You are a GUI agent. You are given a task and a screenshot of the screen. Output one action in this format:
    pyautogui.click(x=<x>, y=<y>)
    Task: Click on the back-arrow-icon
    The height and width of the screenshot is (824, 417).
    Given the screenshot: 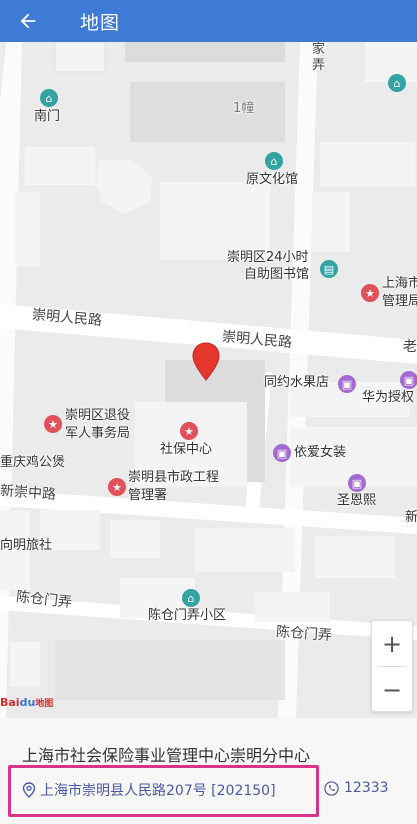 What is the action you would take?
    pyautogui.click(x=28, y=21)
    